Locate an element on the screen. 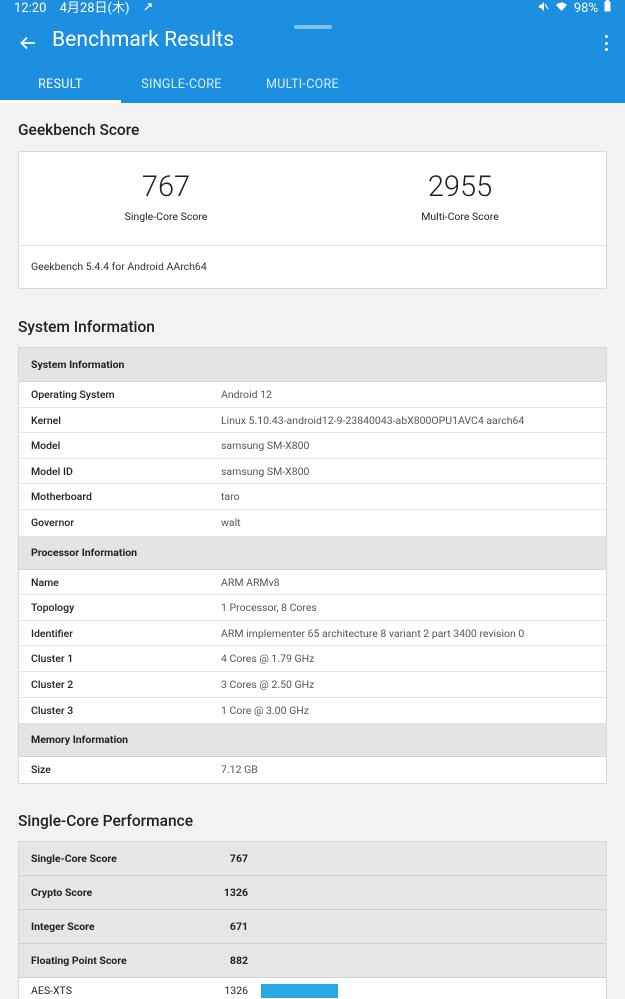  info-key: Cluster 3 is located at coordinates (52, 710).